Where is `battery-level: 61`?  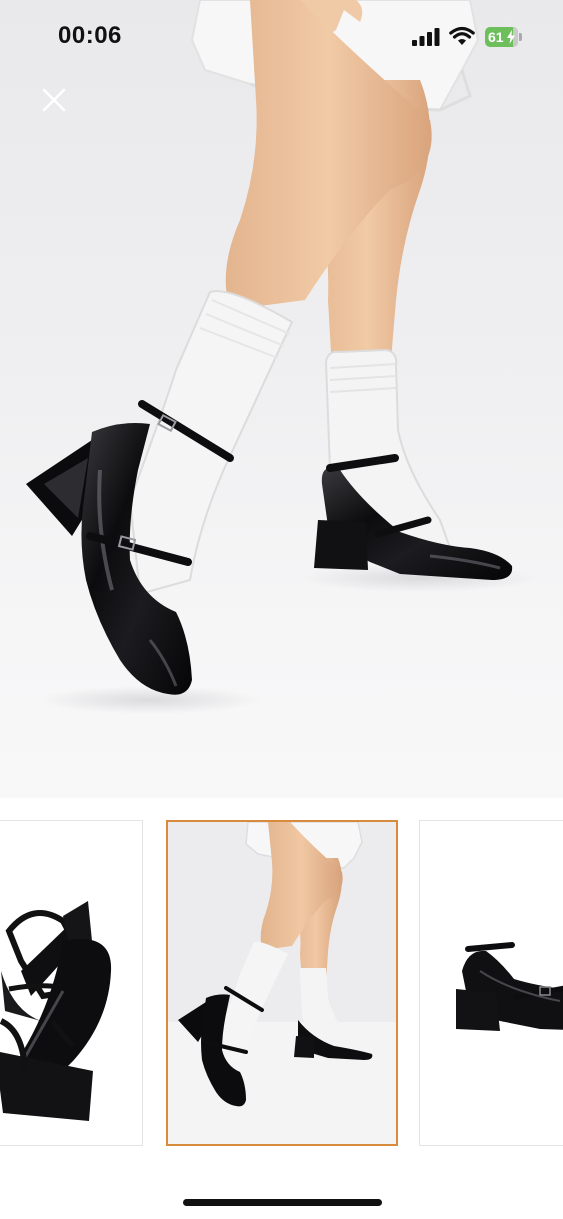 battery-level: 61 is located at coordinates (496, 37).